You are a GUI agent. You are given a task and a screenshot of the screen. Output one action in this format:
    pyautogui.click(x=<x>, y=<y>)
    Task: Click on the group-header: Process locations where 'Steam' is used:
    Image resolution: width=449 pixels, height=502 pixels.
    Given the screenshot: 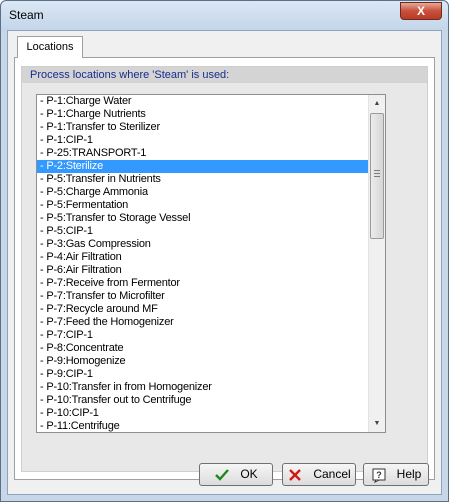 What is the action you would take?
    pyautogui.click(x=224, y=75)
    